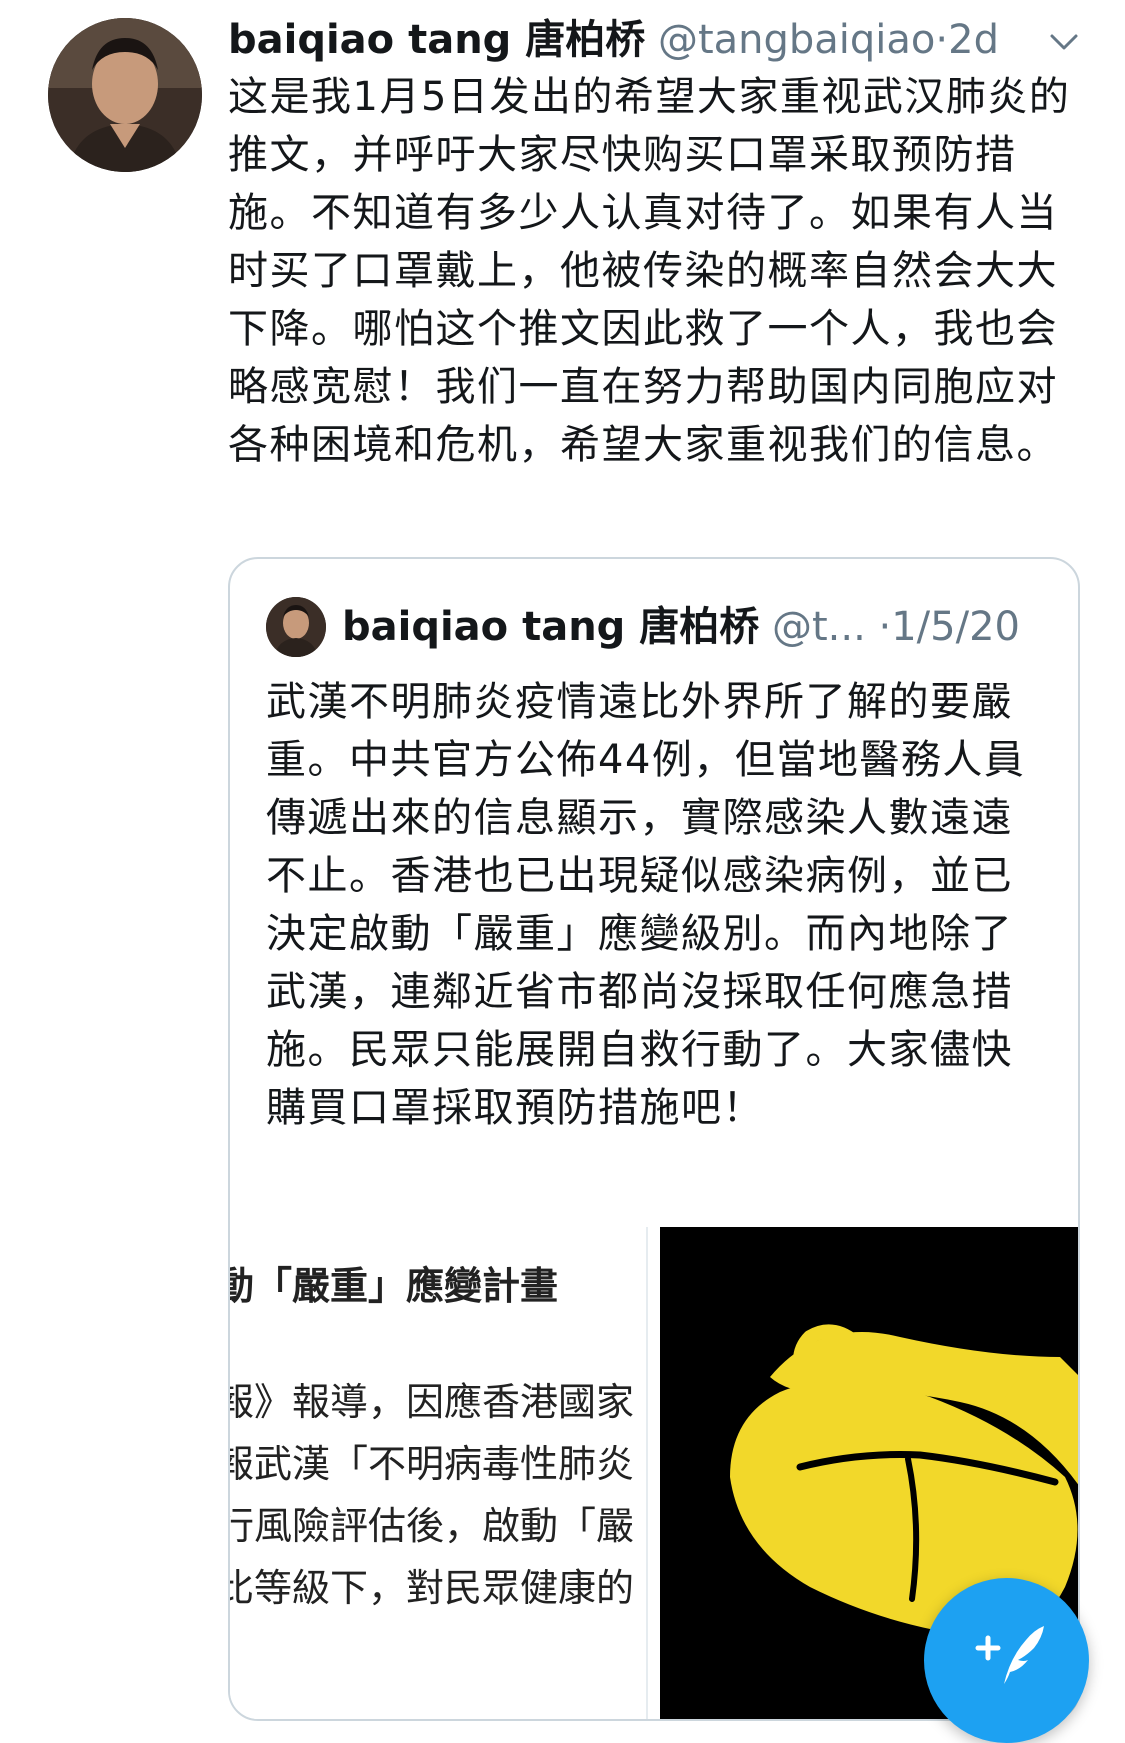  I want to click on quoted-tweet-header: baiqiao tang 唐柏桥 @t... ·1/5/20, so click(702, 627).